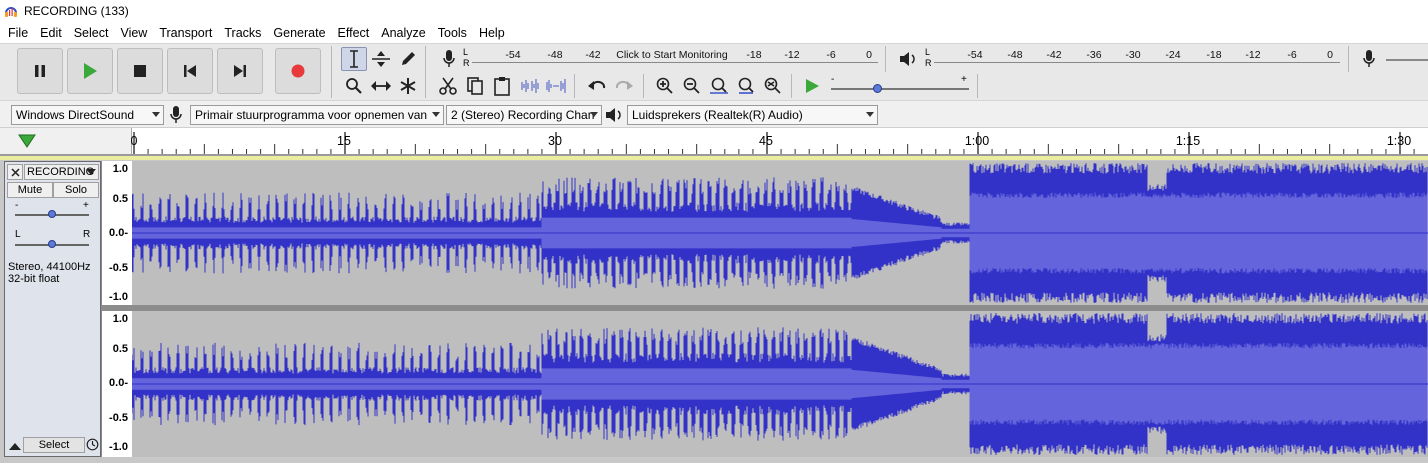 This screenshot has width=1428, height=463. What do you see at coordinates (116, 233) in the screenshot?
I see `channel-1-scale: 1.0 0.5 0.0- -0.5 -1.0` at bounding box center [116, 233].